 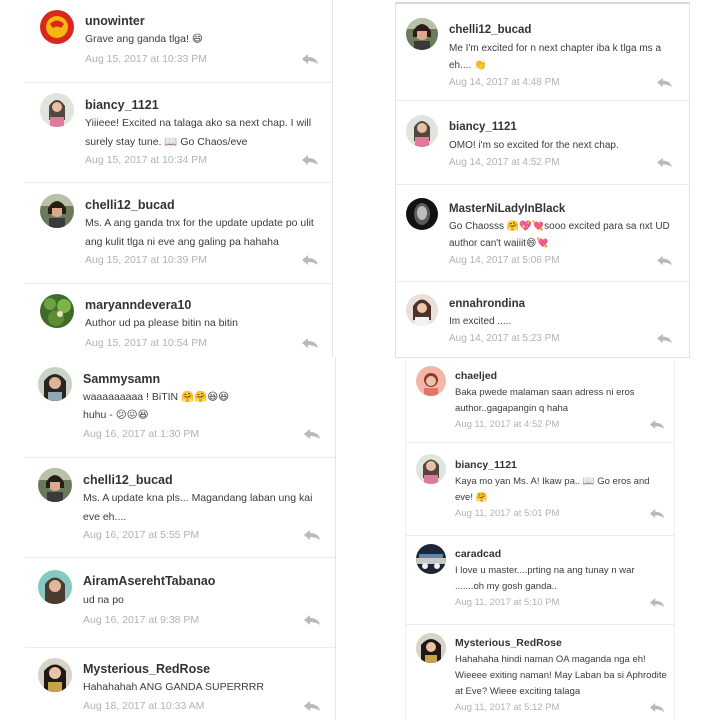 What do you see at coordinates (478, 554) in the screenshot?
I see `comment-username: caradcad` at bounding box center [478, 554].